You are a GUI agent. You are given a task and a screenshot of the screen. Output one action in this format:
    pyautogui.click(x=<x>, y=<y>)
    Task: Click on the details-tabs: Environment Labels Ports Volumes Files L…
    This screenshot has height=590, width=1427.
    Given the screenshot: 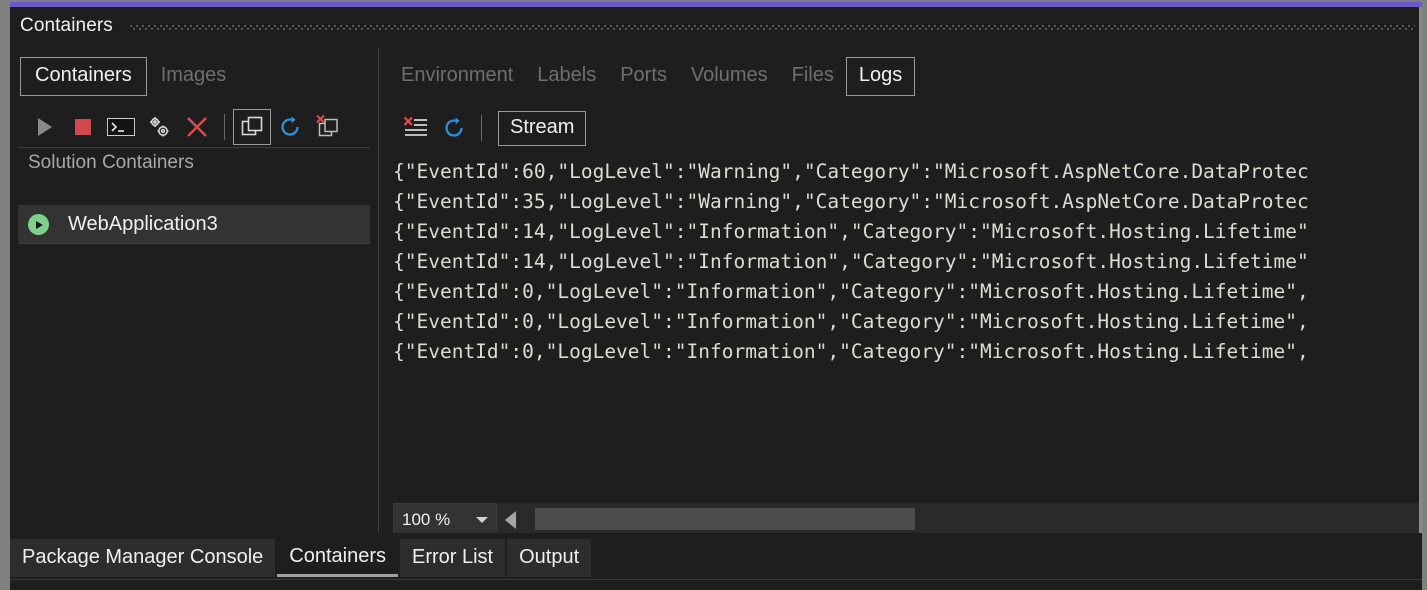 What is the action you would take?
    pyautogui.click(x=652, y=76)
    